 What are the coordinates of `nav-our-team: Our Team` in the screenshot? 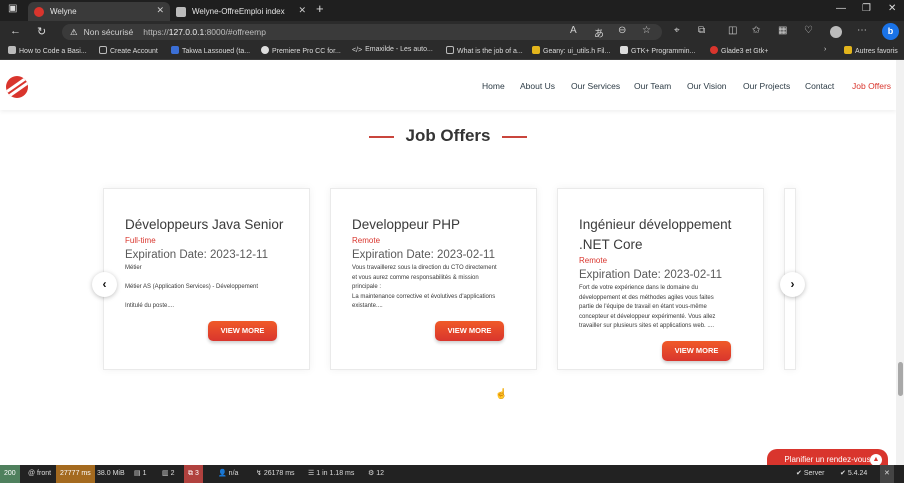 It's located at (652, 86).